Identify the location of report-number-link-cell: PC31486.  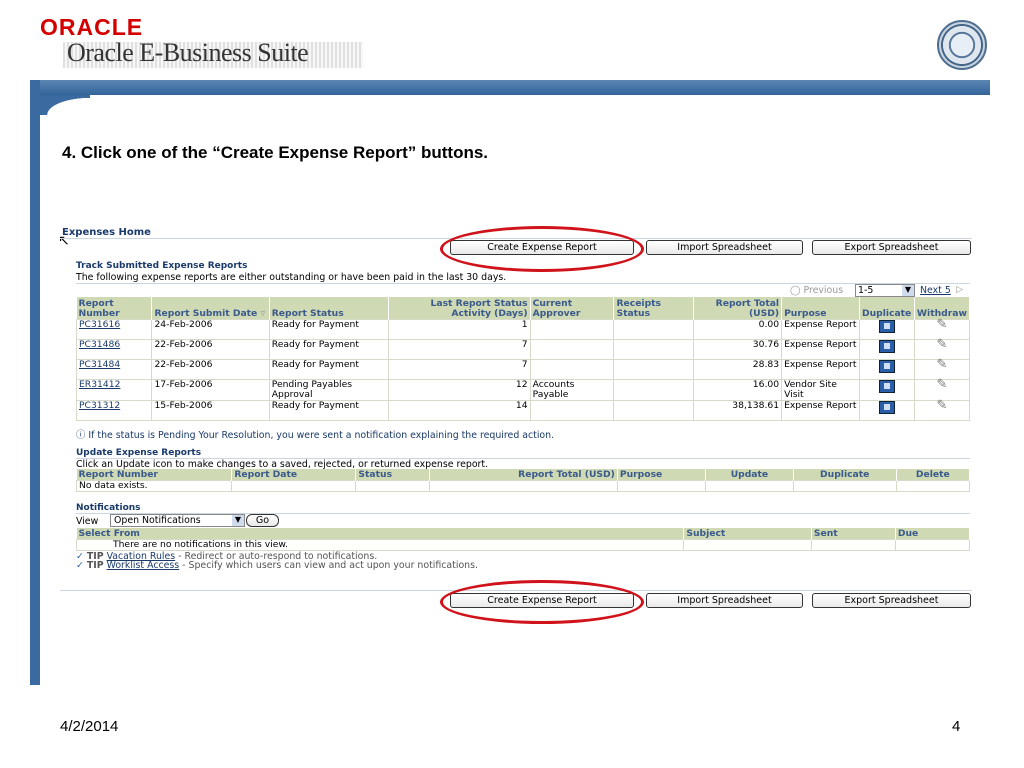
(114, 349).